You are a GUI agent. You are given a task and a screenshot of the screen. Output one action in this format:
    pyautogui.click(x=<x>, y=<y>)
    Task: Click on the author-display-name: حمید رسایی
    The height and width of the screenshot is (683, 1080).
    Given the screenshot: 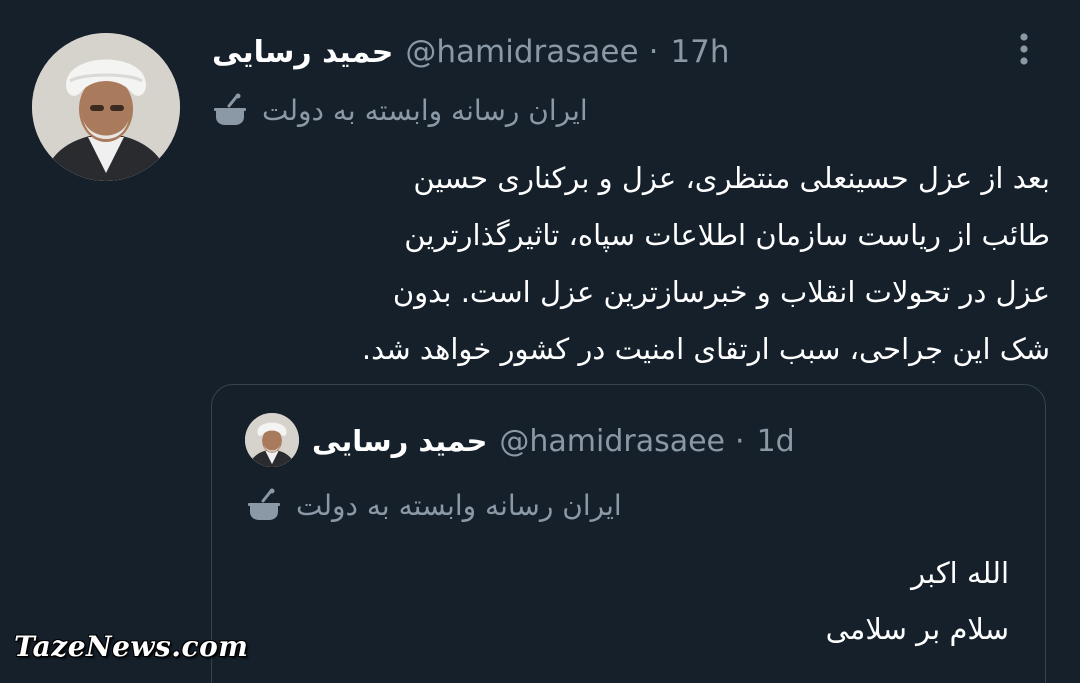 What is the action you would take?
    pyautogui.click(x=302, y=52)
    